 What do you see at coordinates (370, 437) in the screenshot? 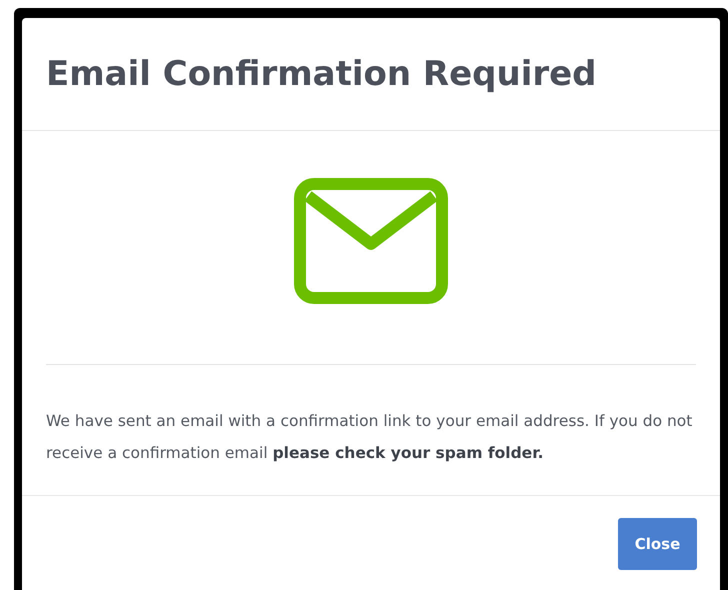
I see `confirmation-message: We have sent an email with a confirmation link to your email address. If you do not receive a confirmation email please check your spam folder.` at bounding box center [370, 437].